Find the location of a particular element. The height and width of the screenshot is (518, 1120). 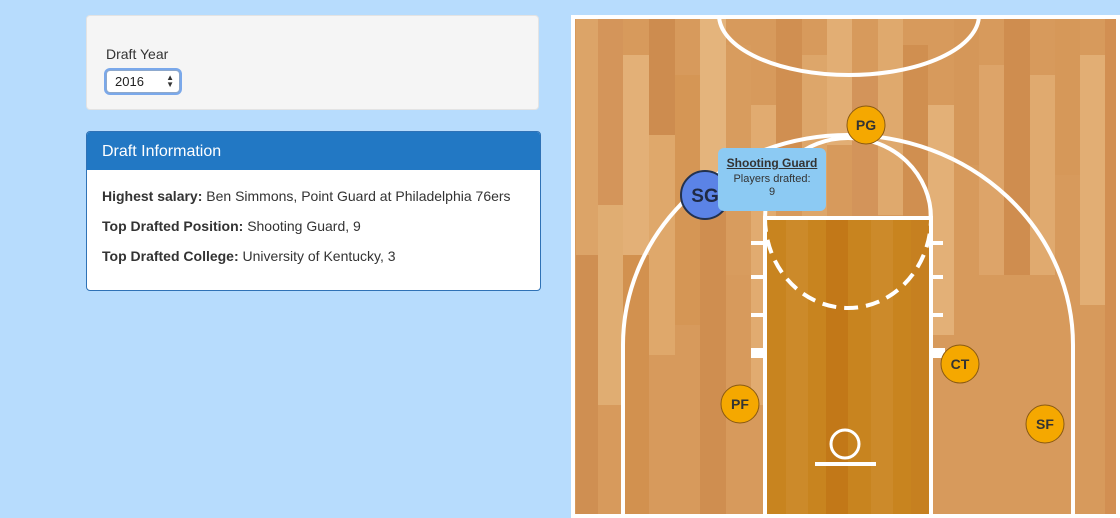

position-marker-sf: SF is located at coordinates (1045, 424).